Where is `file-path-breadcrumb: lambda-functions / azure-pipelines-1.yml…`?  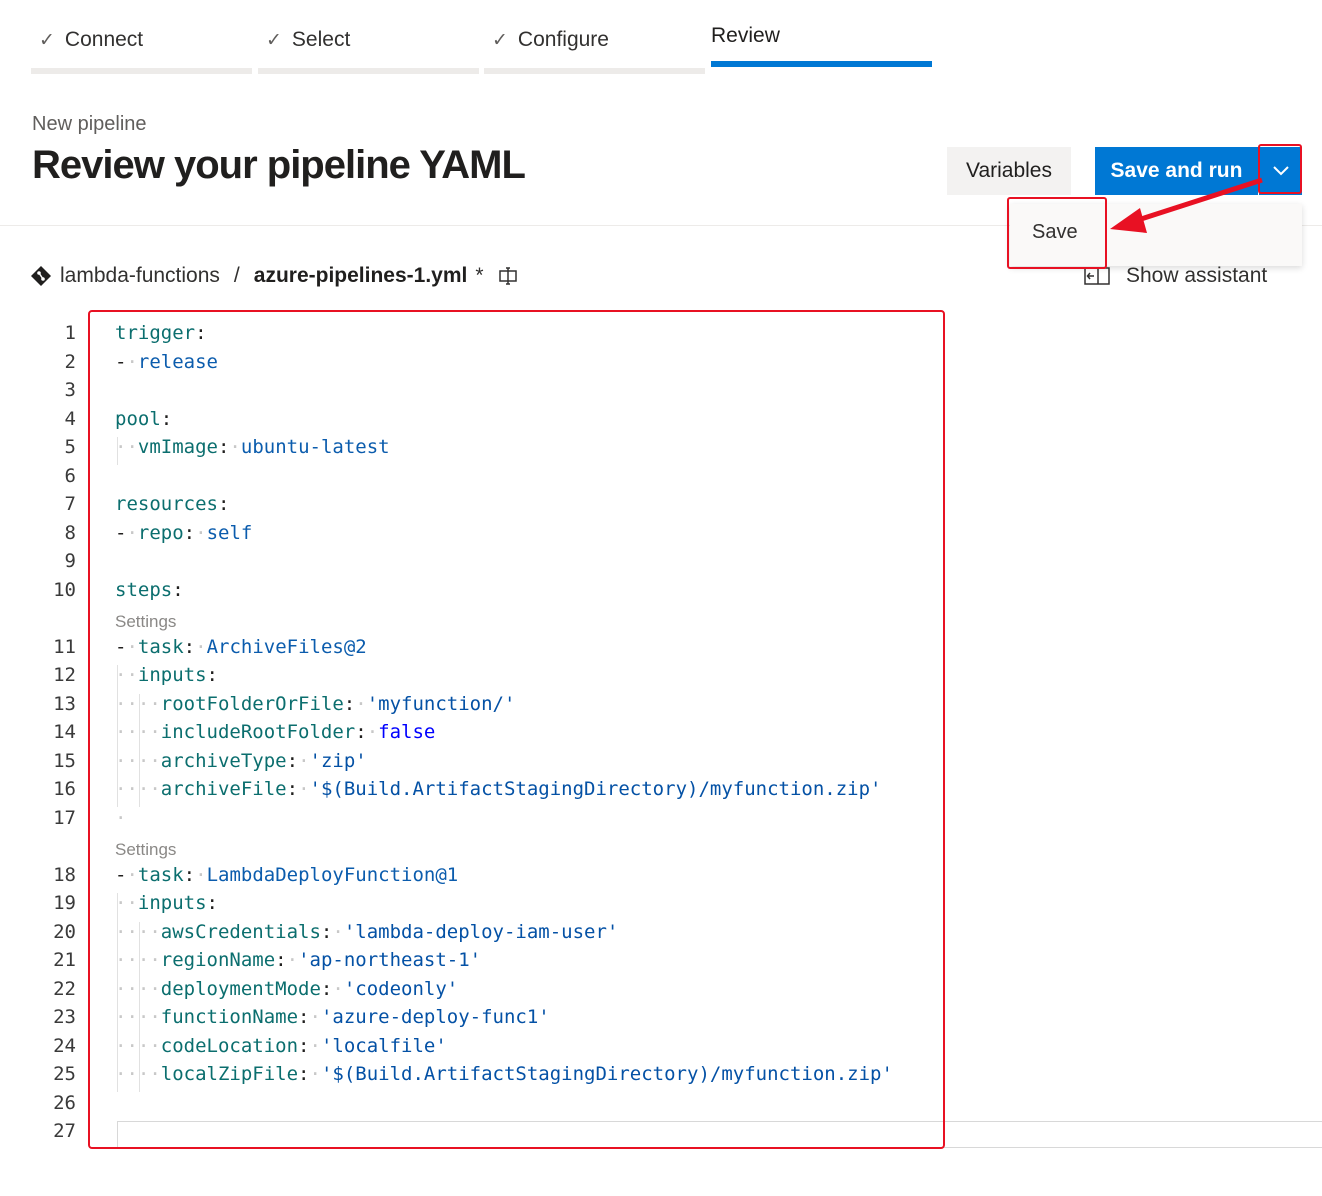 file-path-breadcrumb: lambda-functions / azure-pipelines-1.yml… is located at coordinates (274, 276).